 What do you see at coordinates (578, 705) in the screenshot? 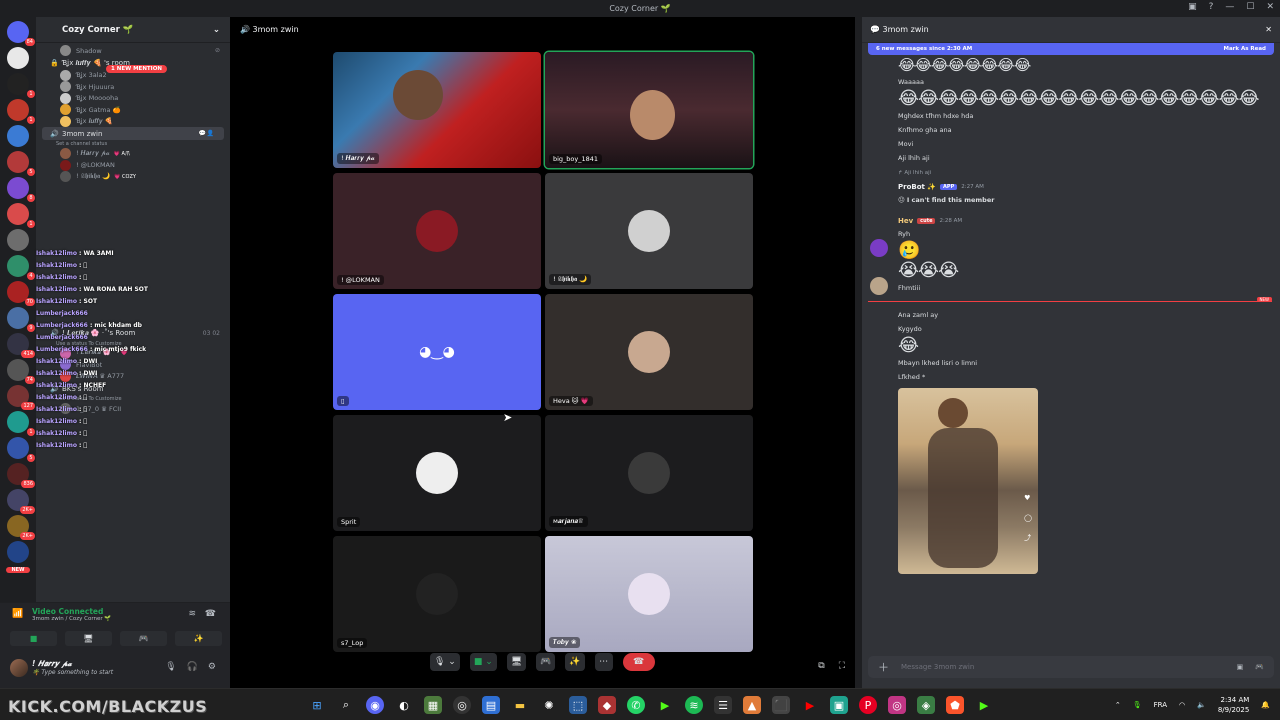
I see `app-icon: ⬚` at bounding box center [578, 705].